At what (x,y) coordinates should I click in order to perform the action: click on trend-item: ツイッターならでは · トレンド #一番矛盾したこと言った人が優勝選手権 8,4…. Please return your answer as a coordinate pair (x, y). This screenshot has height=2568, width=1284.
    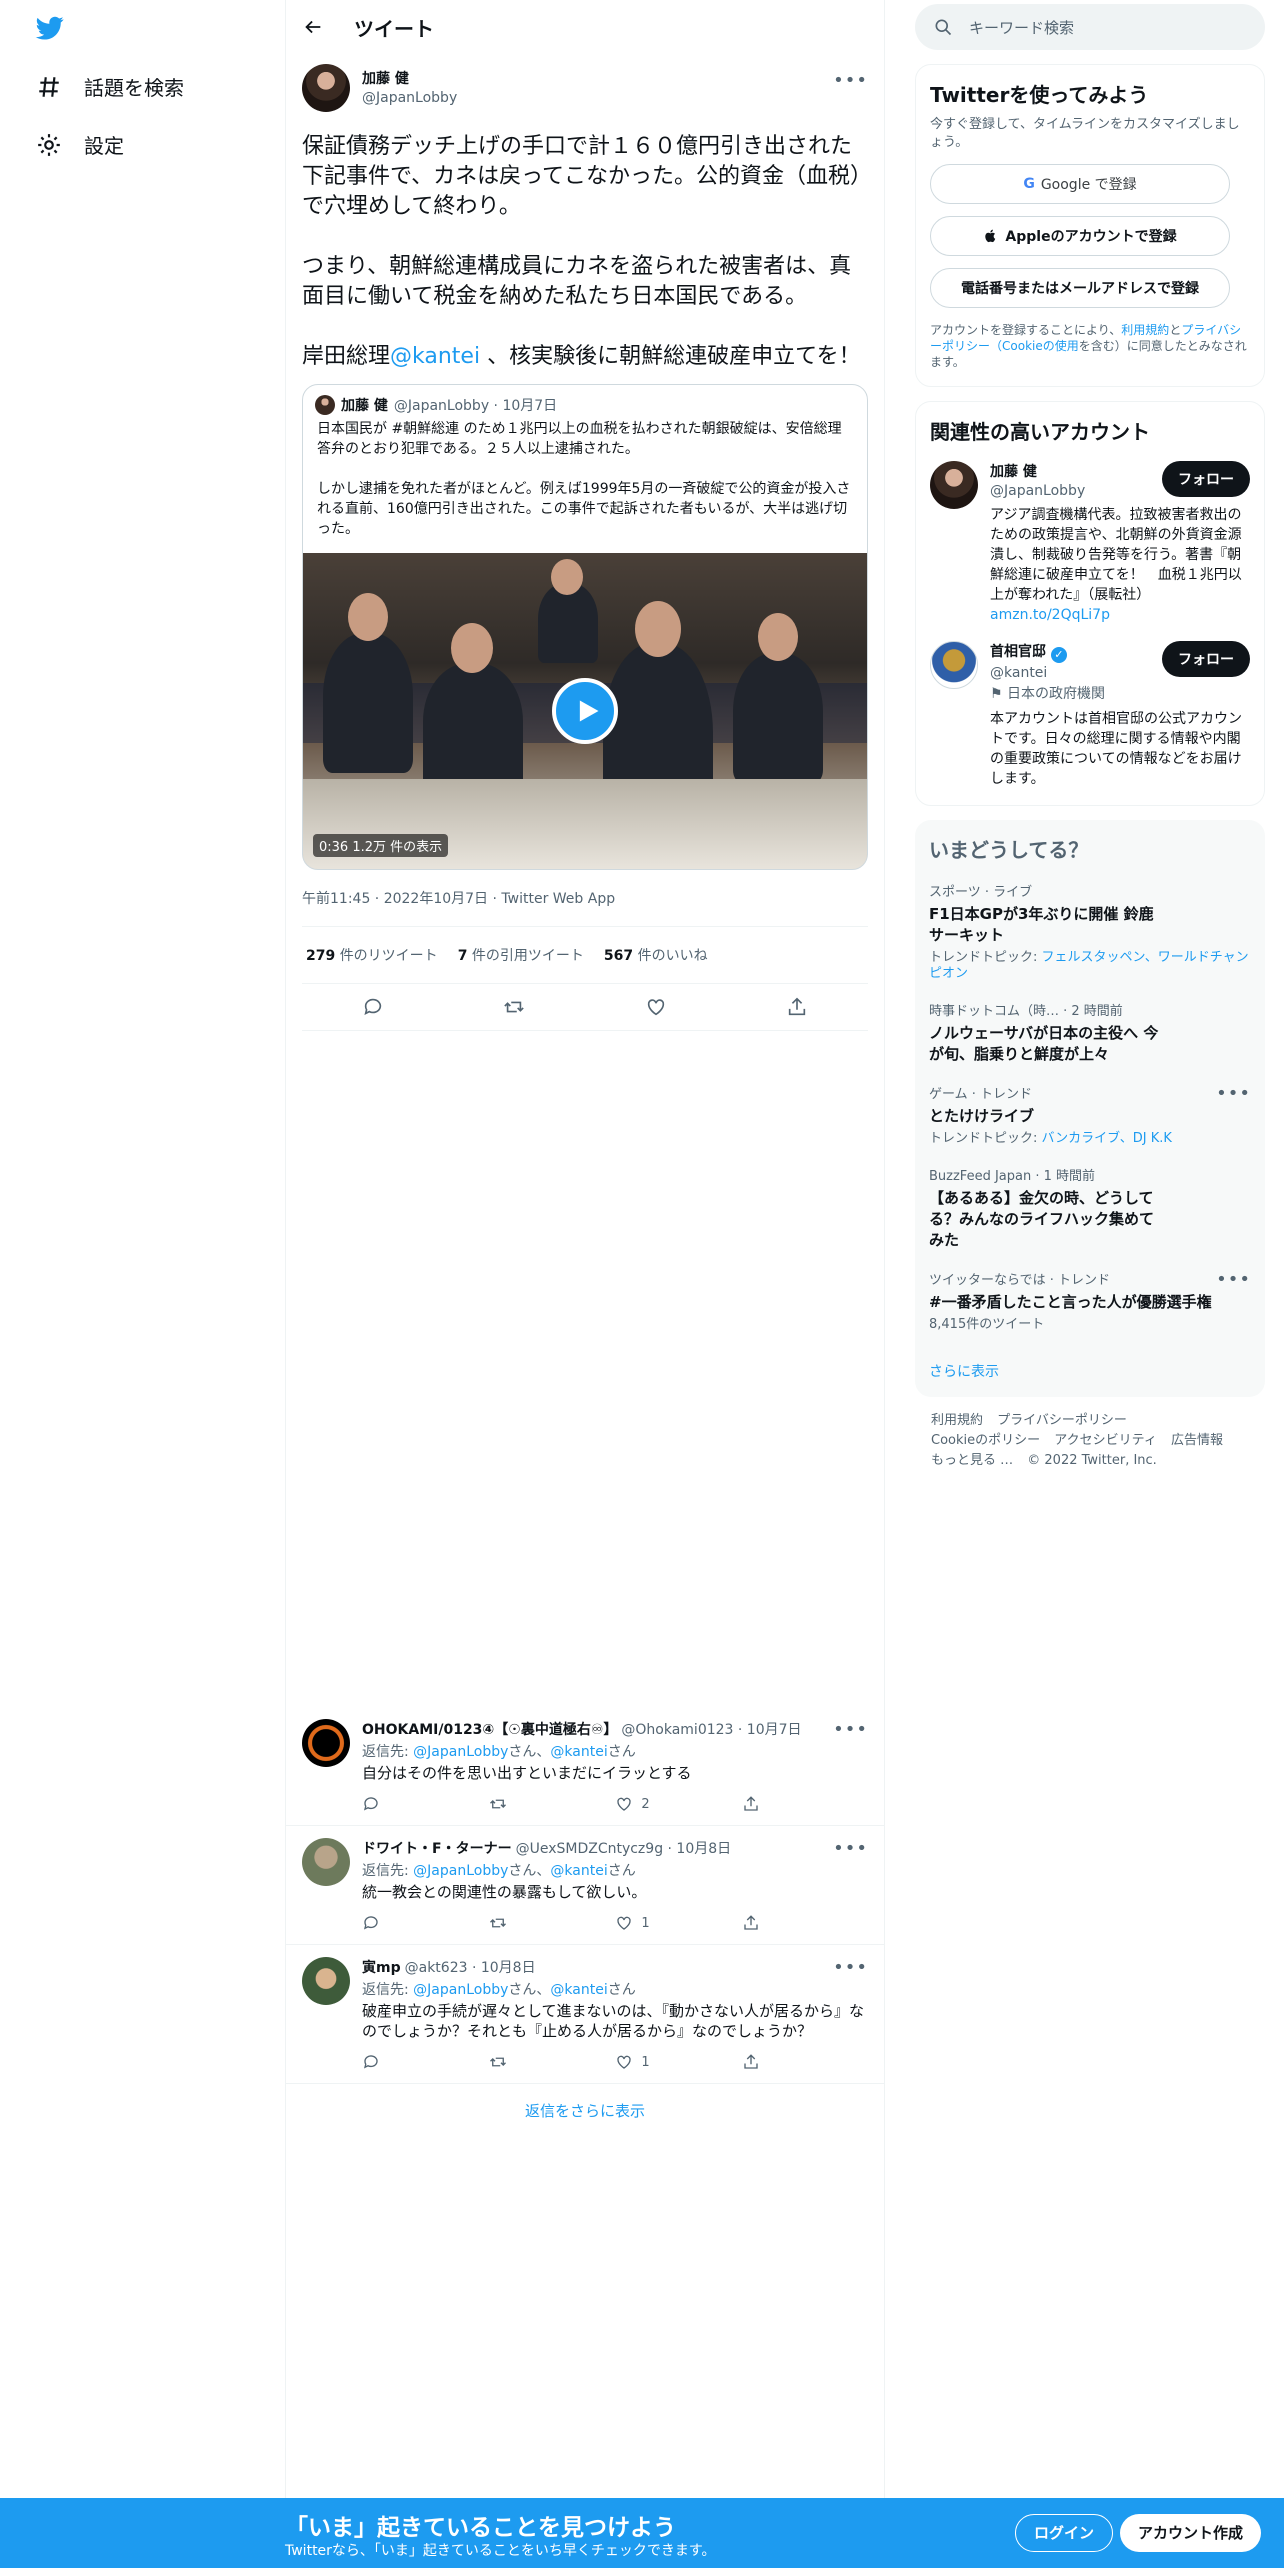
    Looking at the image, I should click on (1090, 1301).